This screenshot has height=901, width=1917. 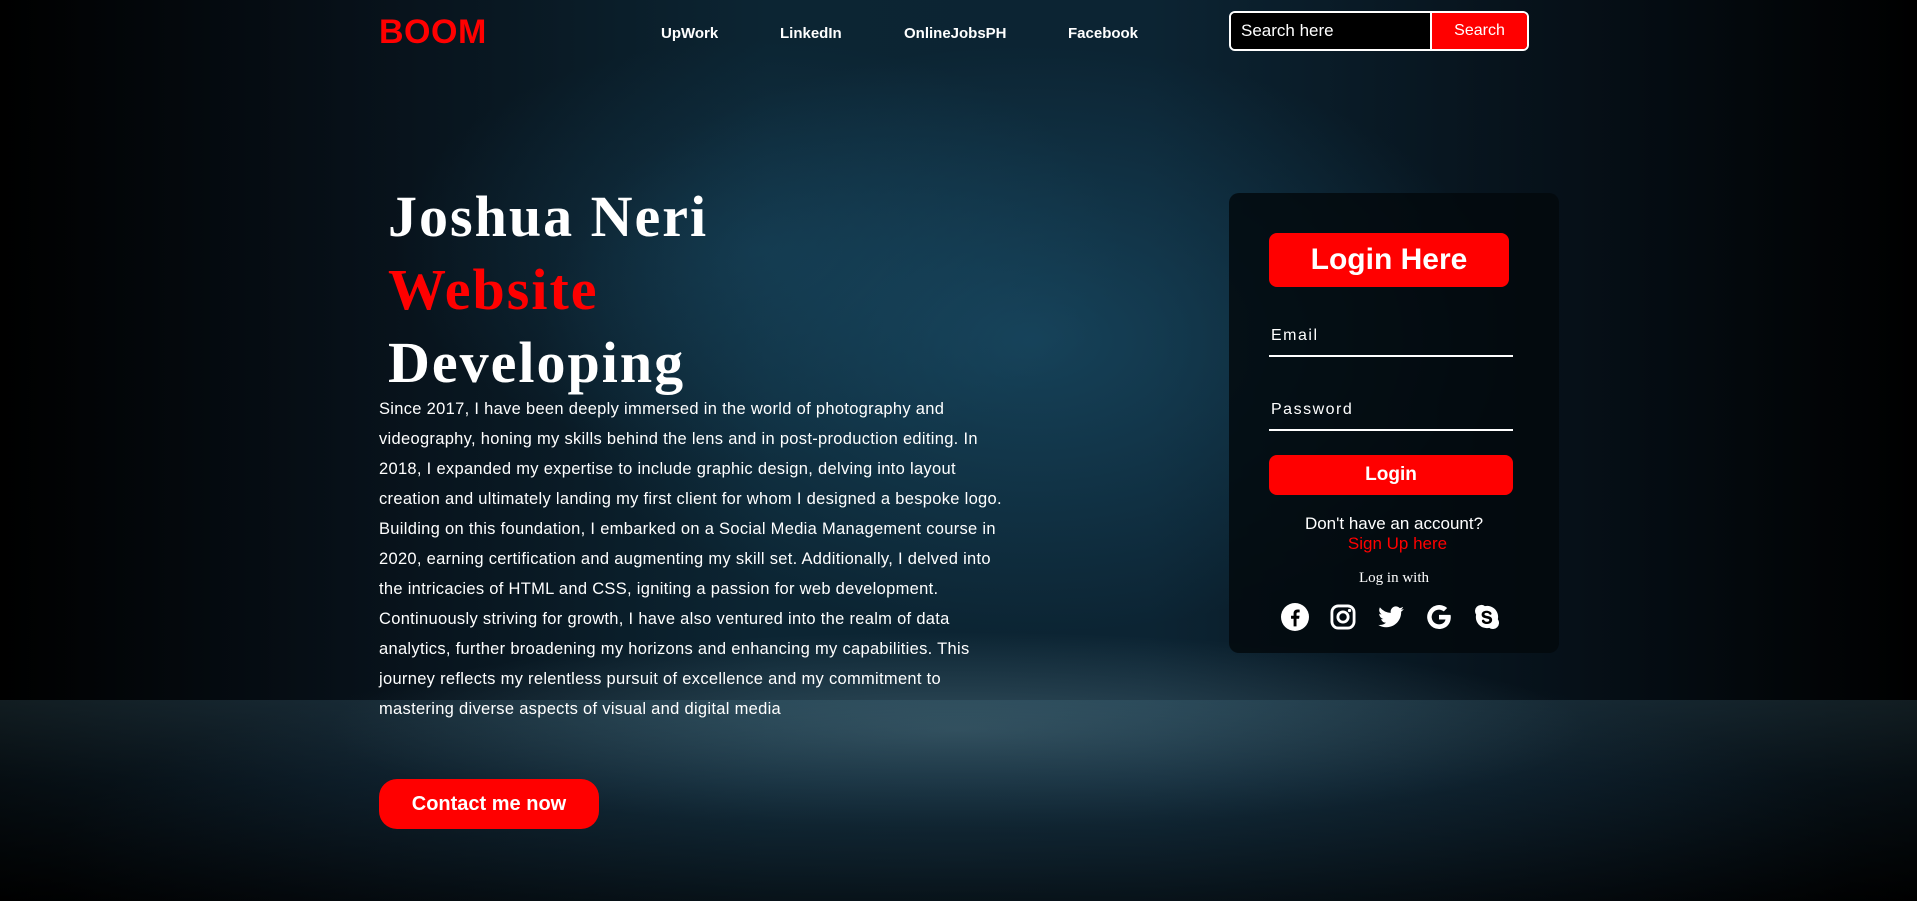 What do you see at coordinates (493, 289) in the screenshot?
I see `hero-highlight: Website` at bounding box center [493, 289].